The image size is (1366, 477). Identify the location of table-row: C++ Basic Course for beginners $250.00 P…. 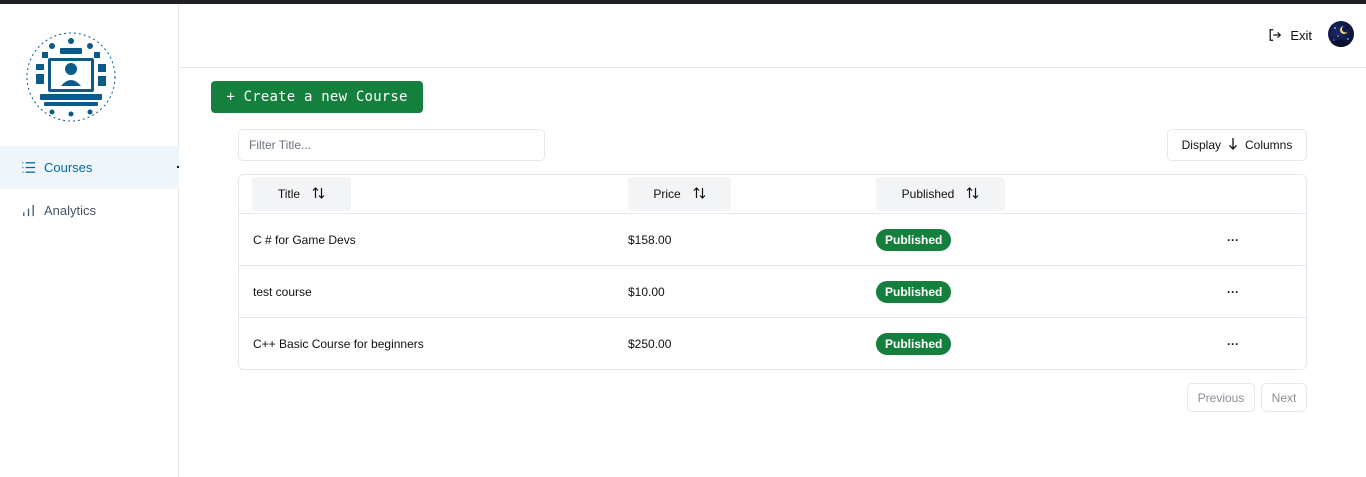
(772, 343).